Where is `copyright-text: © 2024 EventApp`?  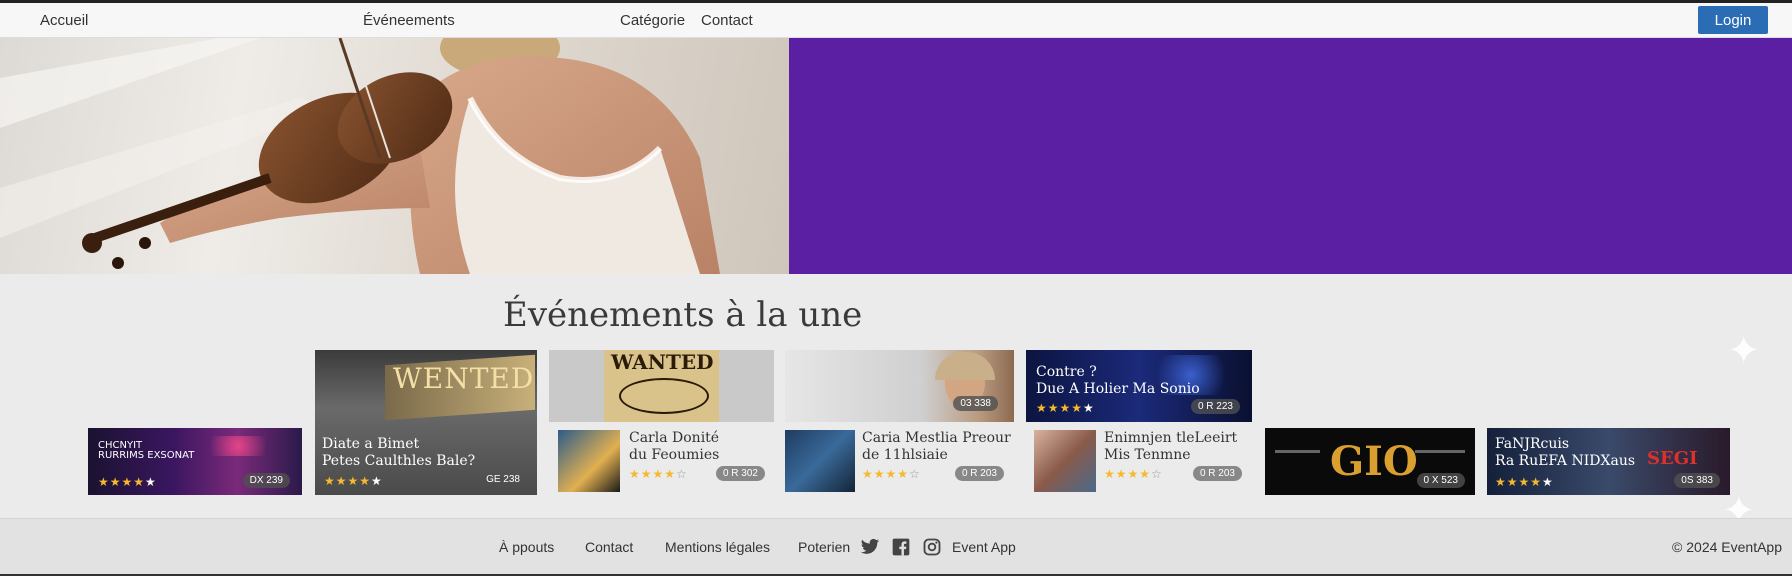
copyright-text: © 2024 EventApp is located at coordinates (1727, 547).